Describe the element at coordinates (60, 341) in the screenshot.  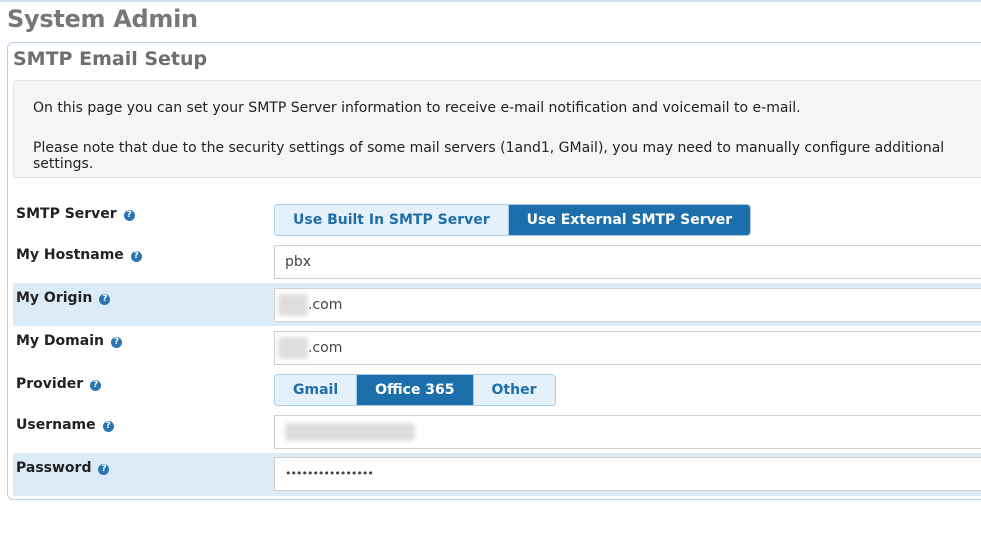
I see `domain-label-text: My Domain` at that location.